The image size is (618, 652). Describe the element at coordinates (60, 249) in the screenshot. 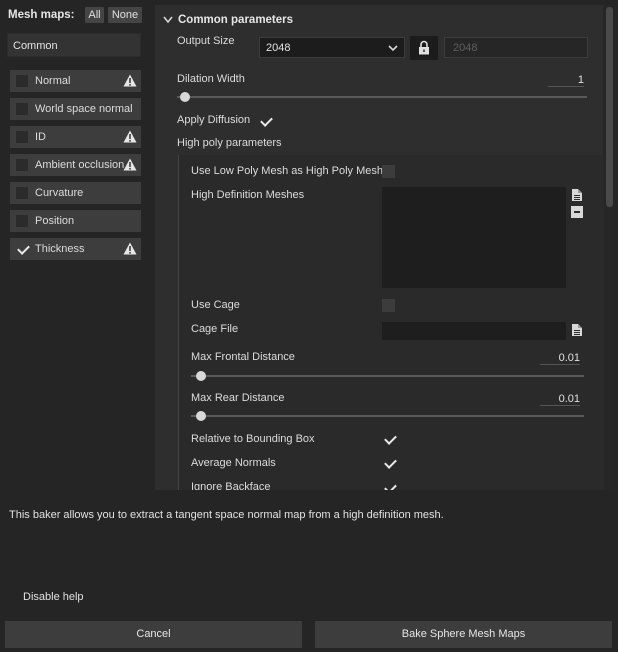

I see `mesh-map-label: Thickness` at that location.